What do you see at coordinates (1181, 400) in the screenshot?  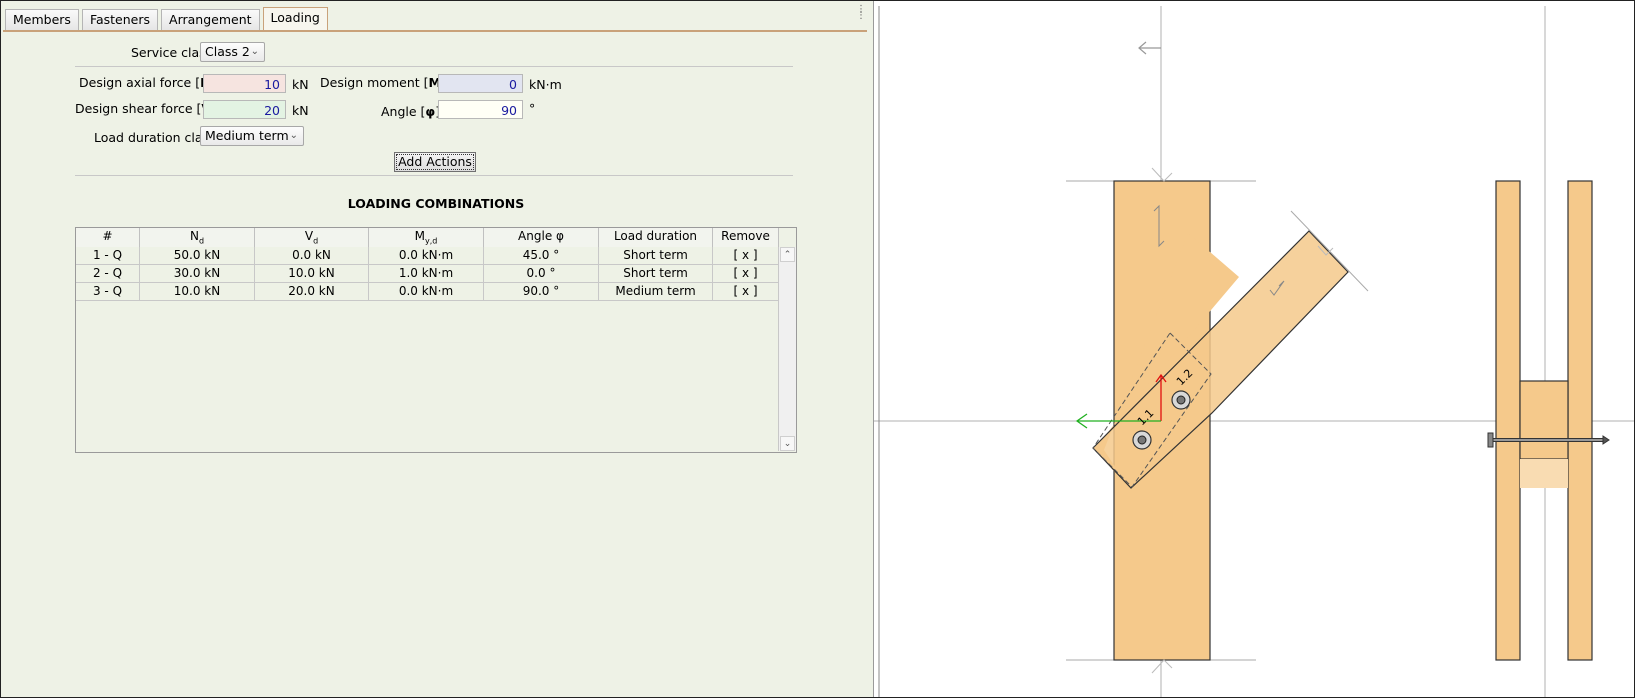 I see `fastener-1-2-icon` at bounding box center [1181, 400].